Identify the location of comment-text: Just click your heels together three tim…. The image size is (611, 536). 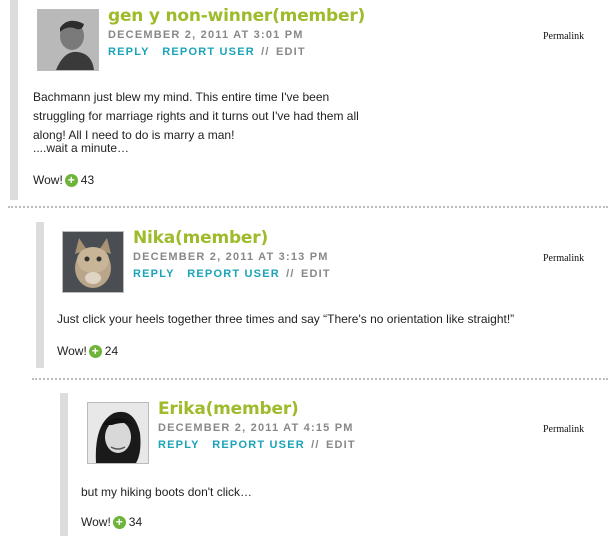
(286, 319).